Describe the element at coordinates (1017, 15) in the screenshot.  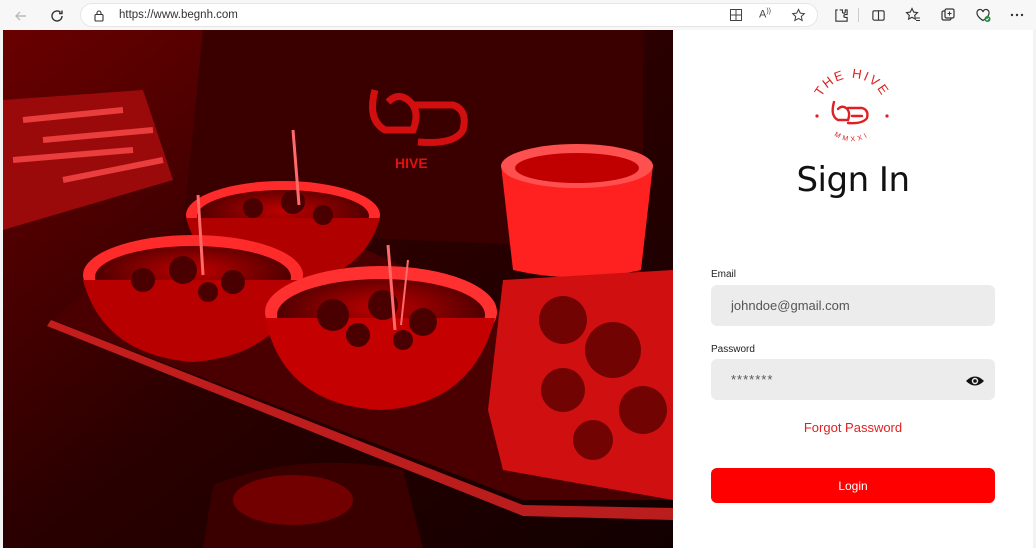
I see `more-icon` at that location.